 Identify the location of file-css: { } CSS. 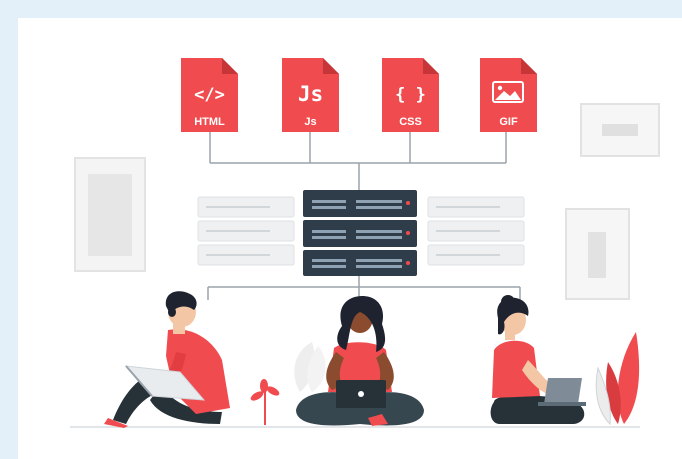
(410, 95).